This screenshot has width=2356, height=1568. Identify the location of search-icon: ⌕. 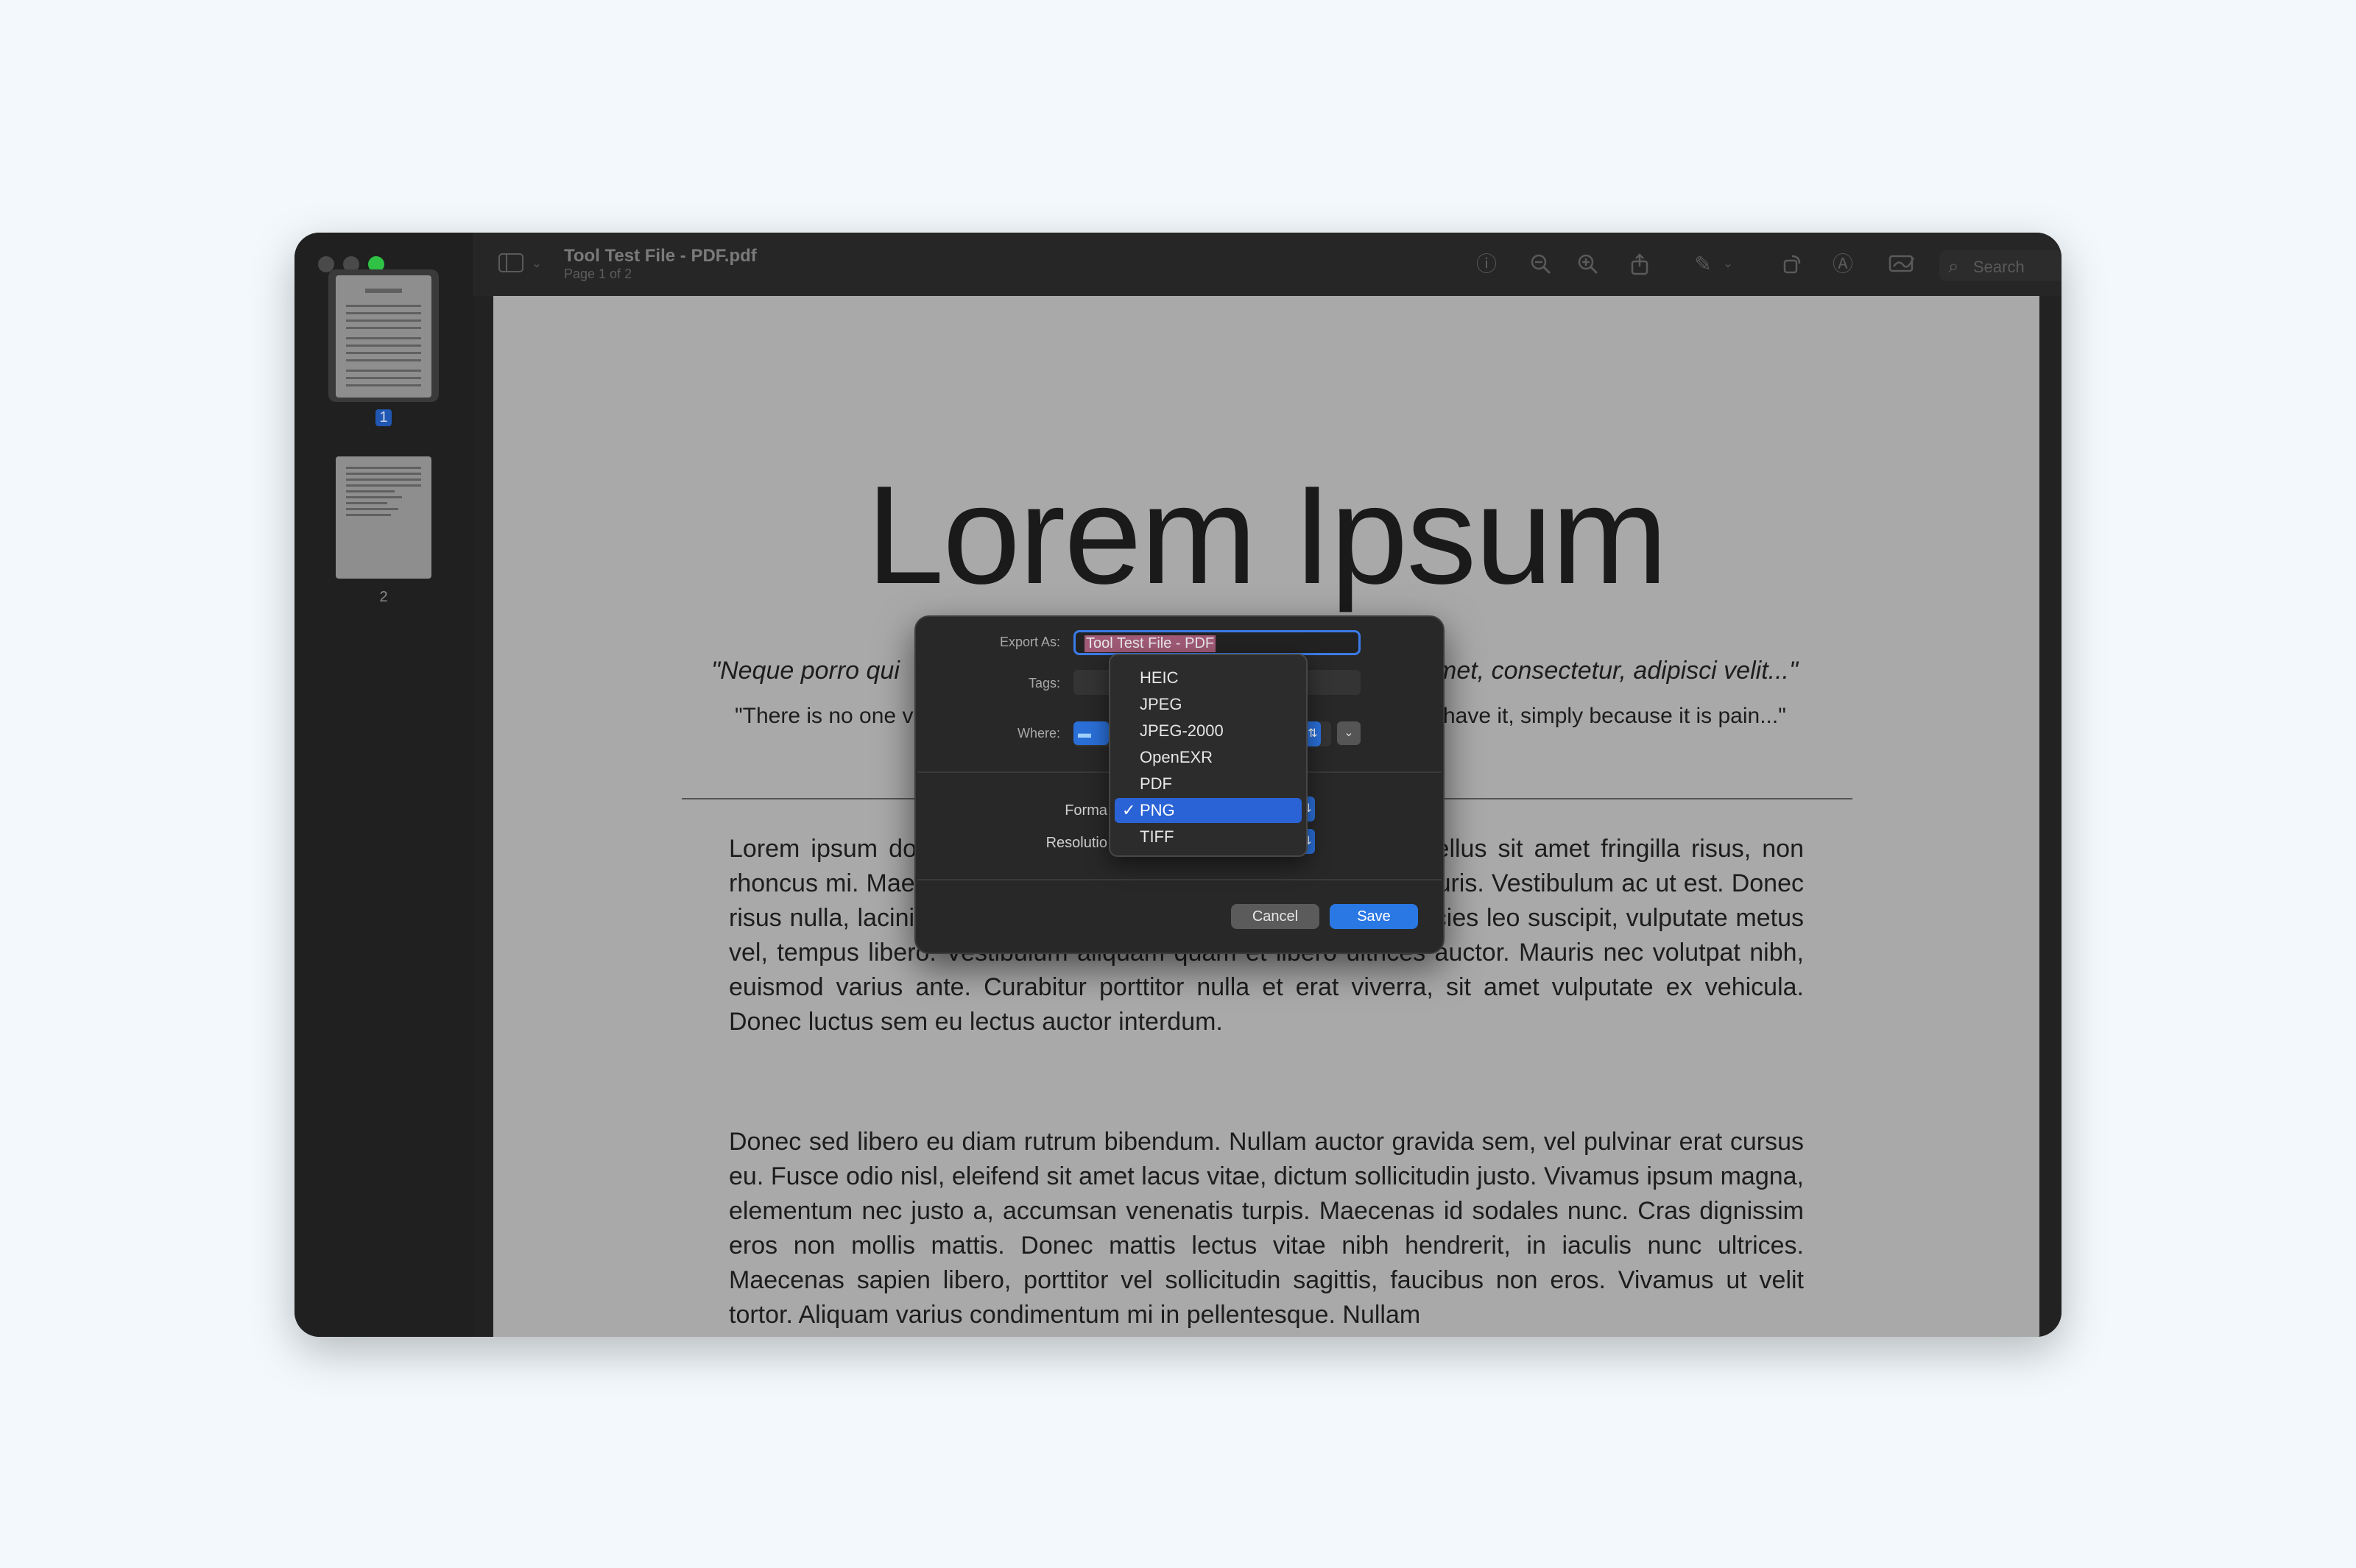
(1953, 266).